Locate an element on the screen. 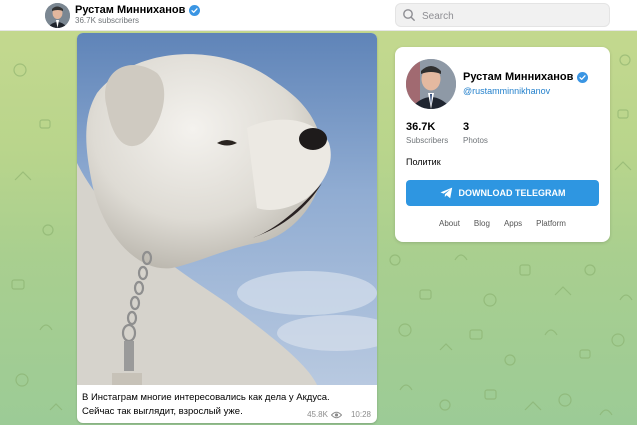 The width and height of the screenshot is (637, 425). stat-subscribers-label: Subscribers is located at coordinates (427, 140).